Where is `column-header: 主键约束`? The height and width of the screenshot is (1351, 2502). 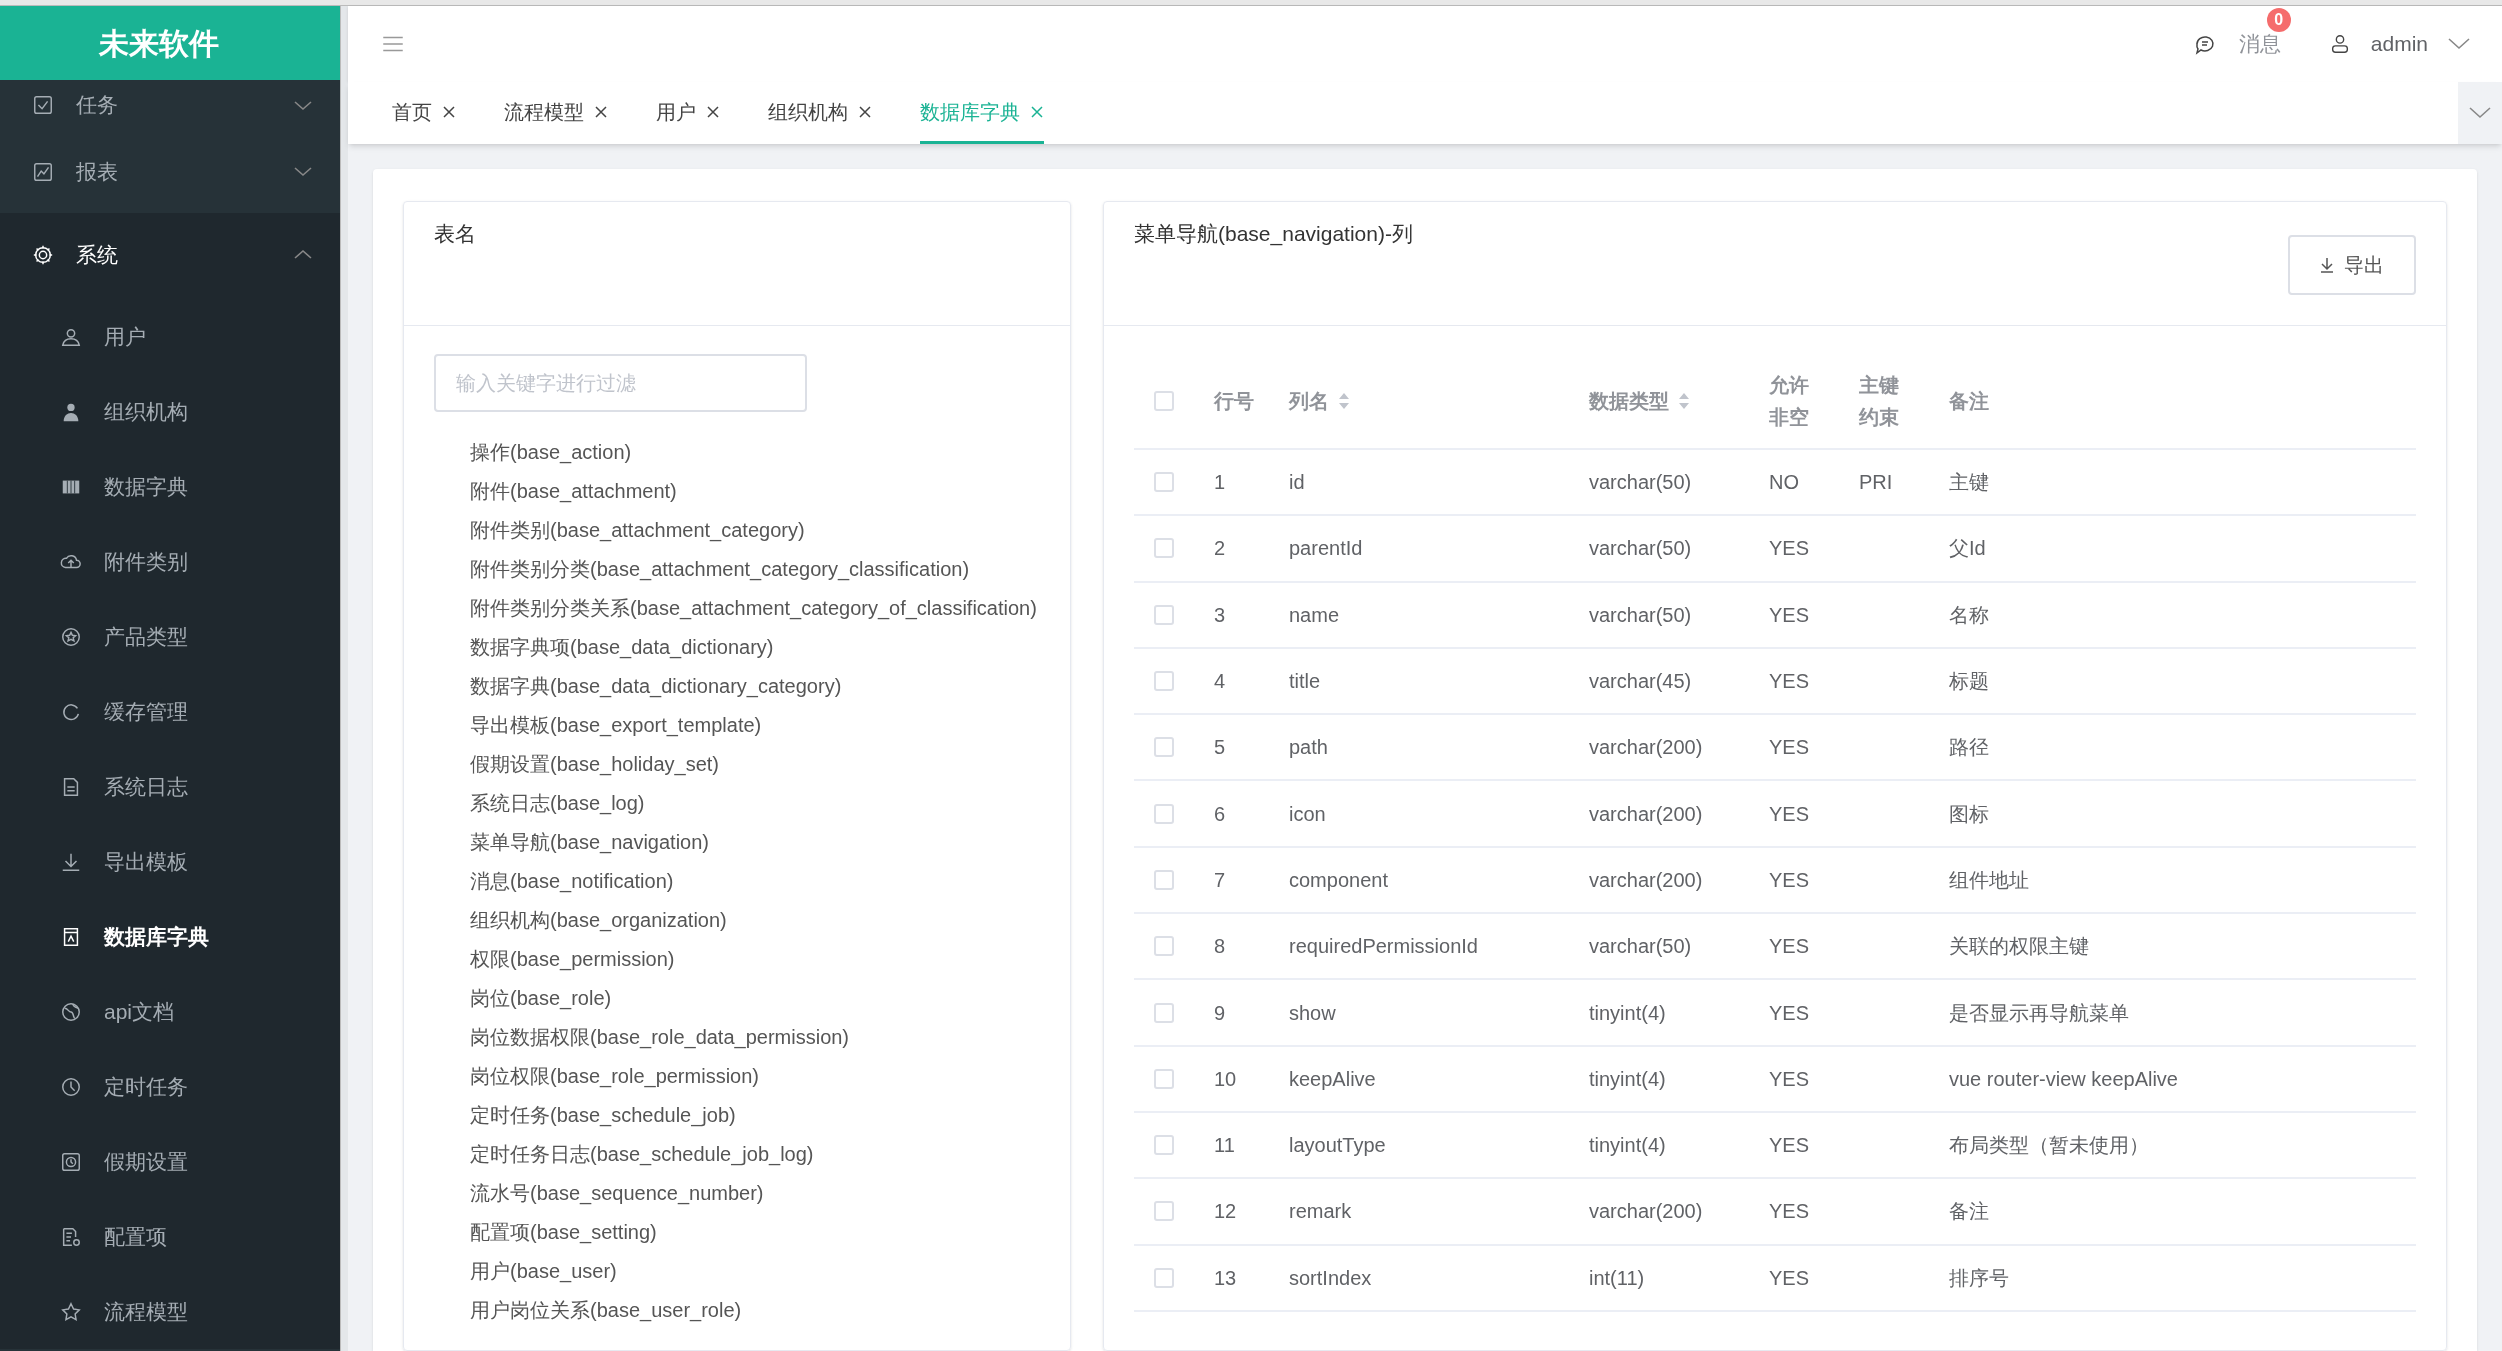 column-header: 主键约束 is located at coordinates (1879, 401).